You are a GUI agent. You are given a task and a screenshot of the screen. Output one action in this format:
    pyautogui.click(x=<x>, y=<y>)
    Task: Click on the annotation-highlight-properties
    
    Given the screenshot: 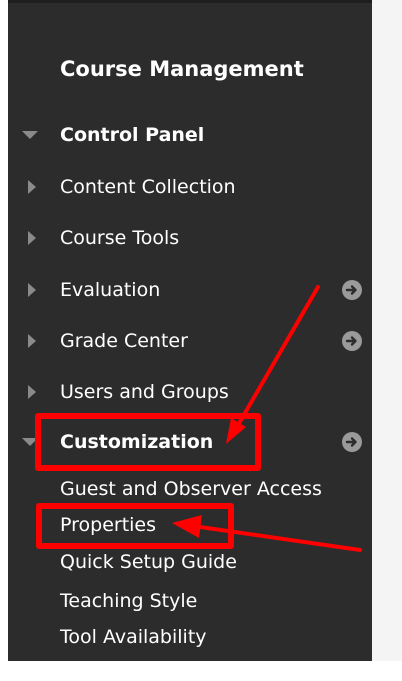 What is the action you would take?
    pyautogui.click(x=135, y=526)
    